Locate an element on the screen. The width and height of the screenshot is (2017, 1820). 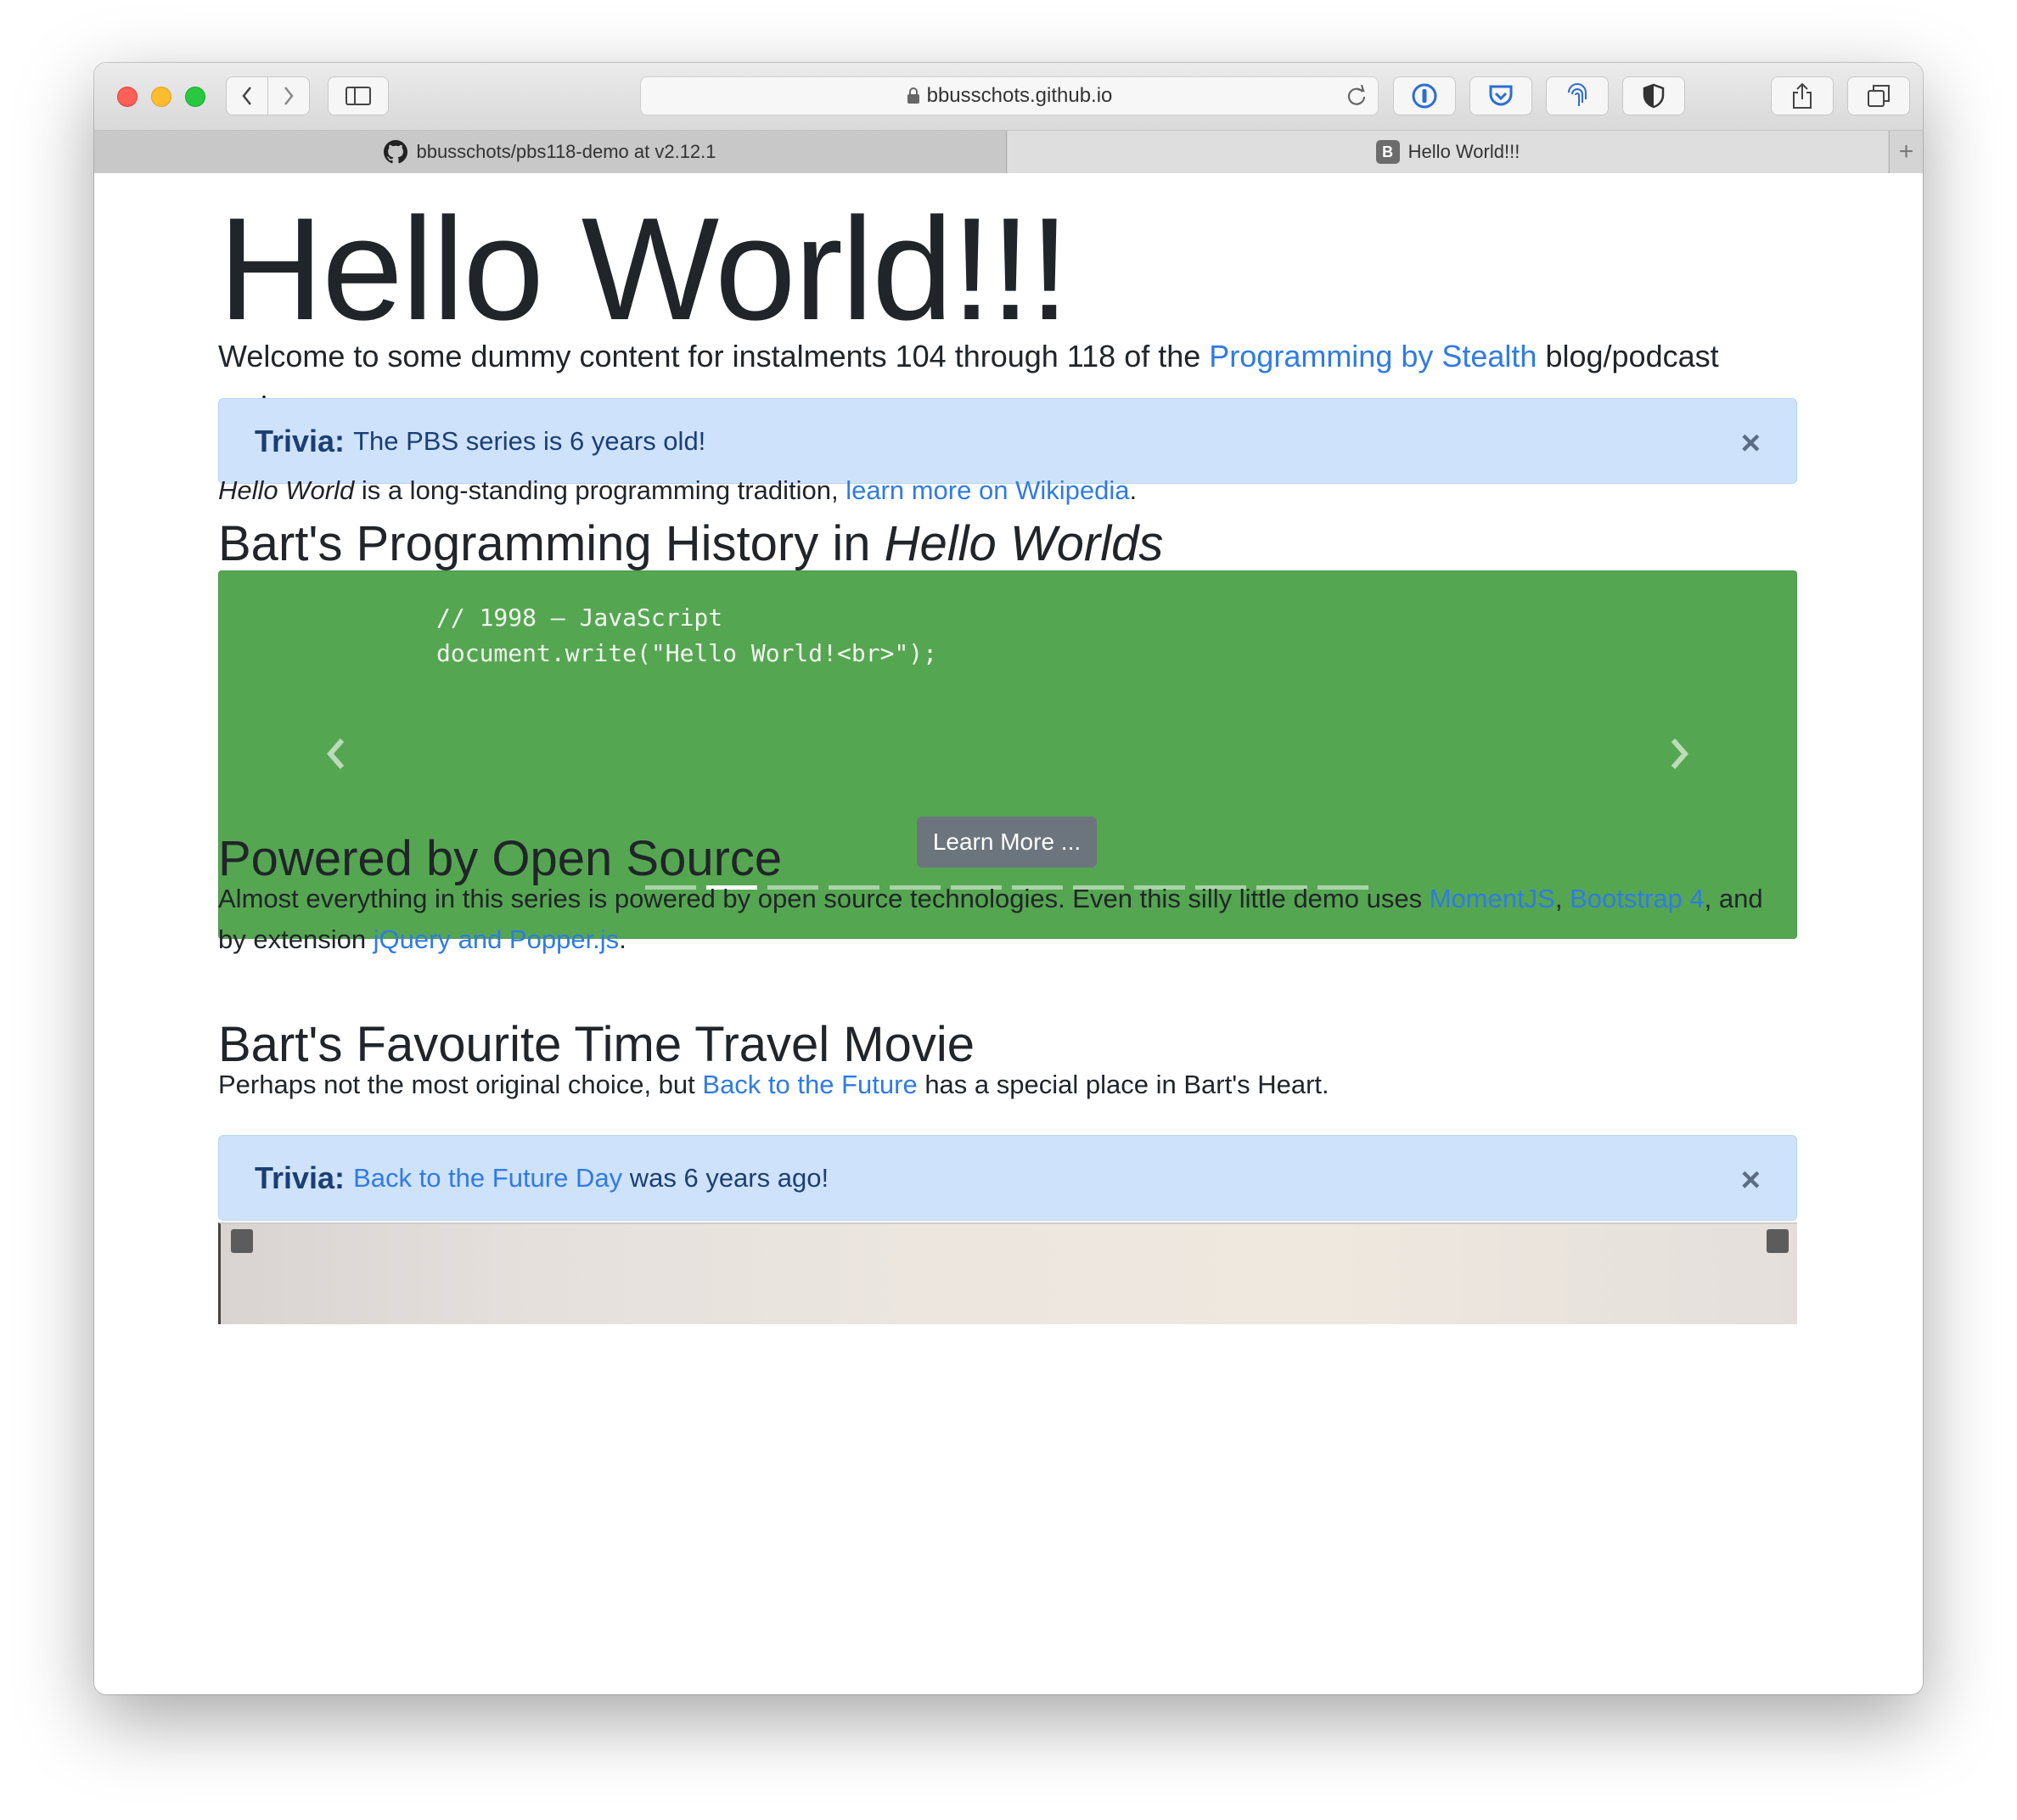
bootstrap-icon: B is located at coordinates (1387, 152).